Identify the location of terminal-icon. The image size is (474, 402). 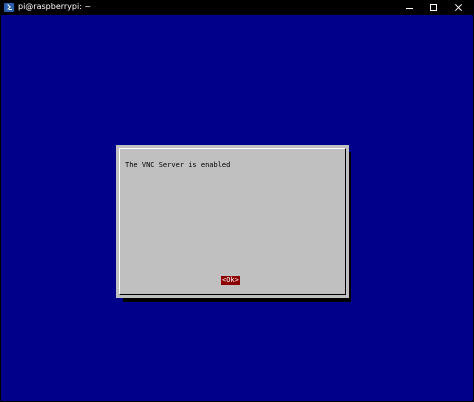
(9, 7).